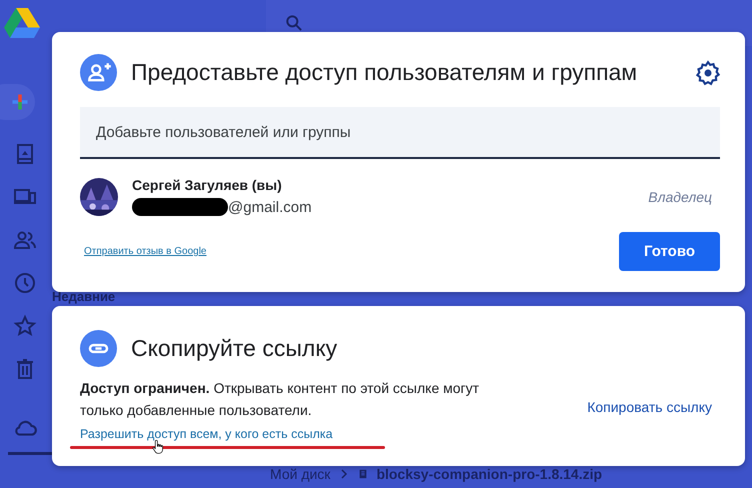  Describe the element at coordinates (649, 407) in the screenshot. I see `copy-link-button: Копировать ссылку` at that location.